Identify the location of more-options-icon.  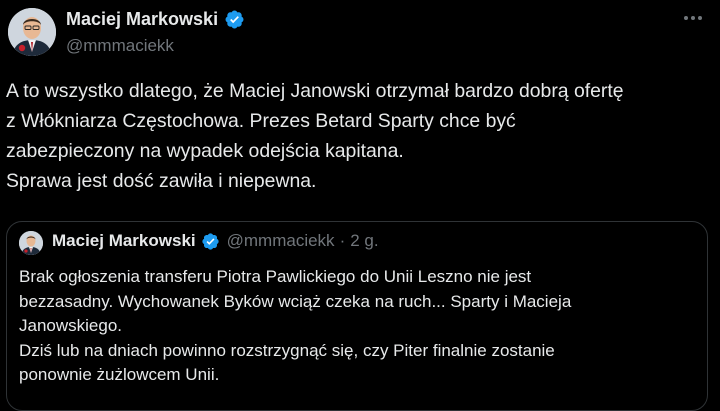
(693, 18).